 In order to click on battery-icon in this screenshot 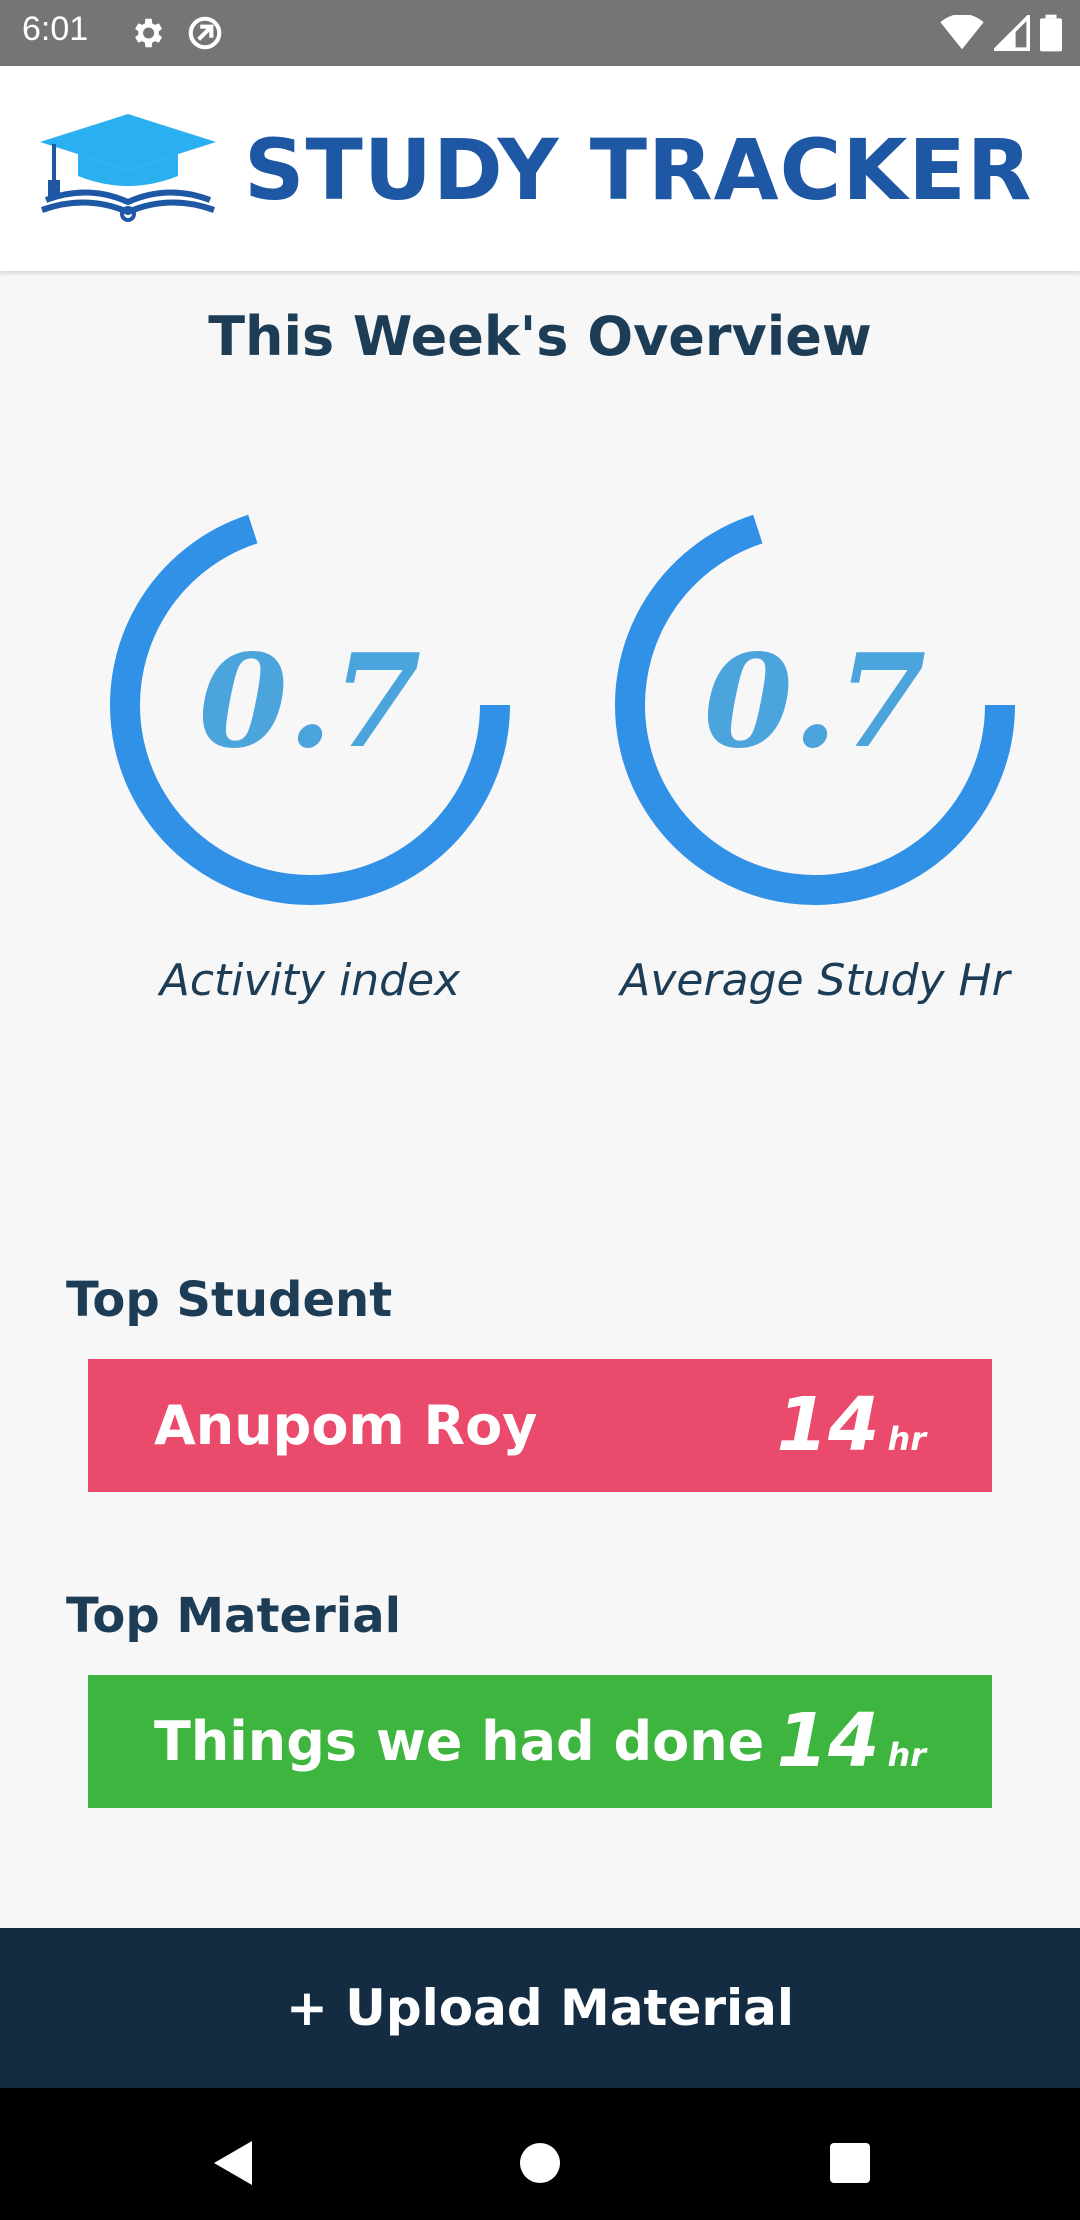, I will do `click(1051, 33)`.